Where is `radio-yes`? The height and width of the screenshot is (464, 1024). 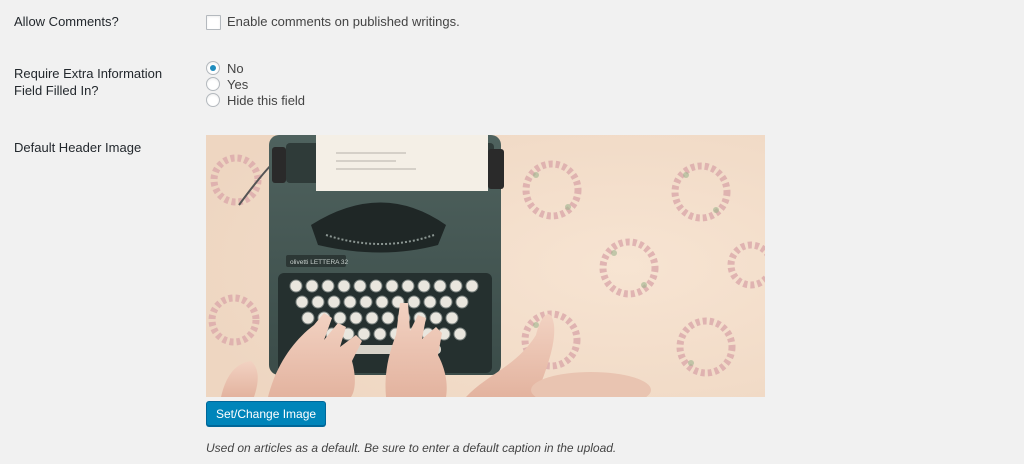 radio-yes is located at coordinates (213, 84).